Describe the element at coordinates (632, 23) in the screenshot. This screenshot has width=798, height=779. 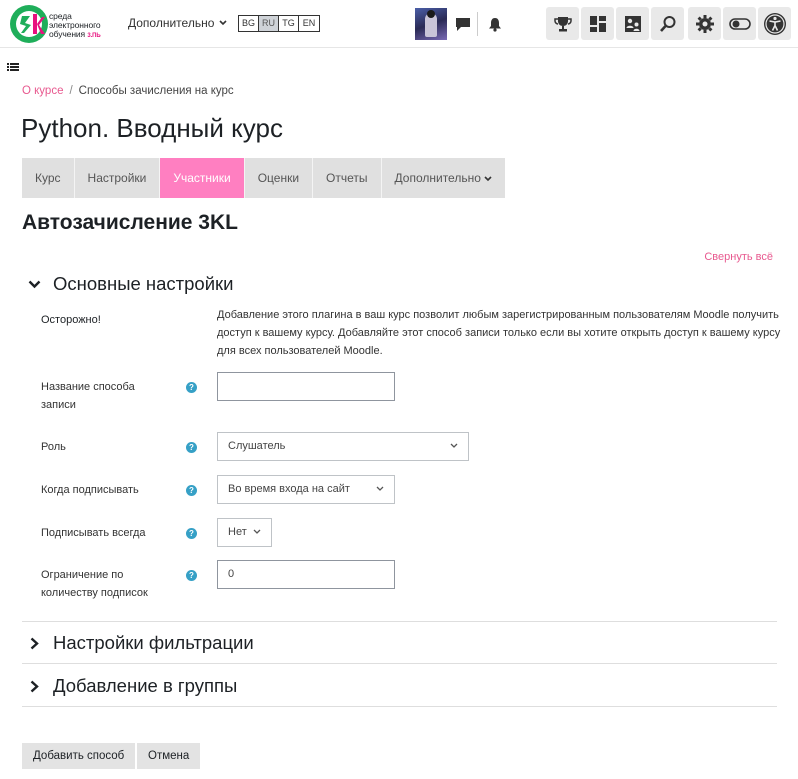
I see `user-profile-icon` at that location.